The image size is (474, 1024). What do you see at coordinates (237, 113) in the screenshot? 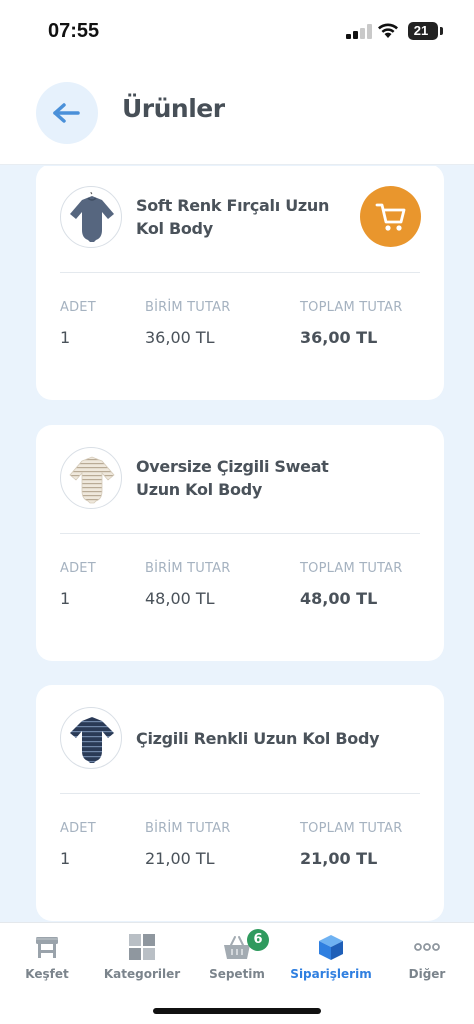
I see `header: Ürünler` at bounding box center [237, 113].